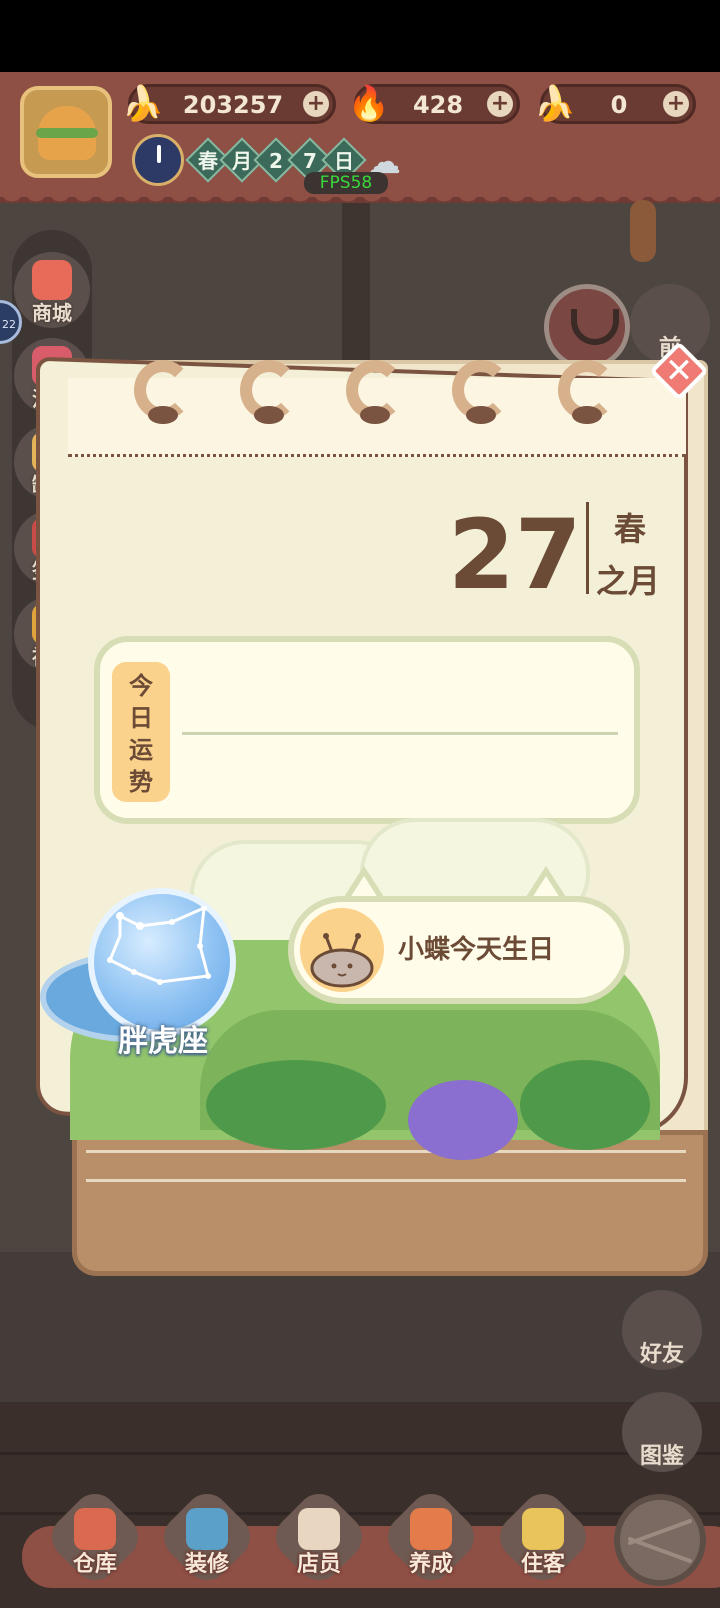  I want to click on guests-button: 住客, so click(543, 1537).